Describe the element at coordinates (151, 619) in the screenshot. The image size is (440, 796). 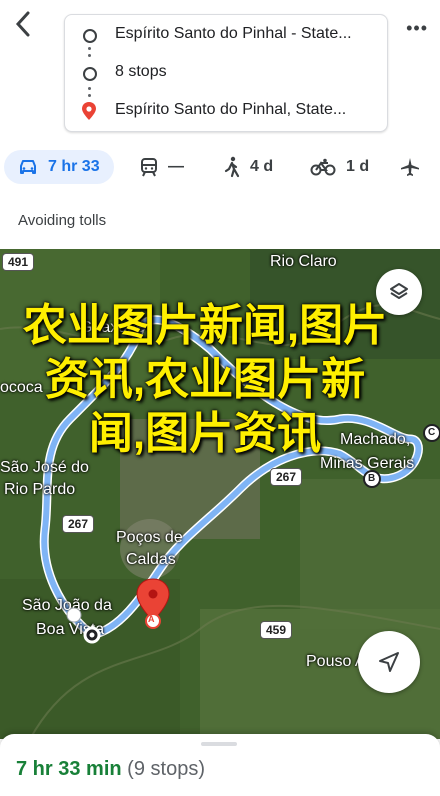
I see `marker-a-label: A` at that location.